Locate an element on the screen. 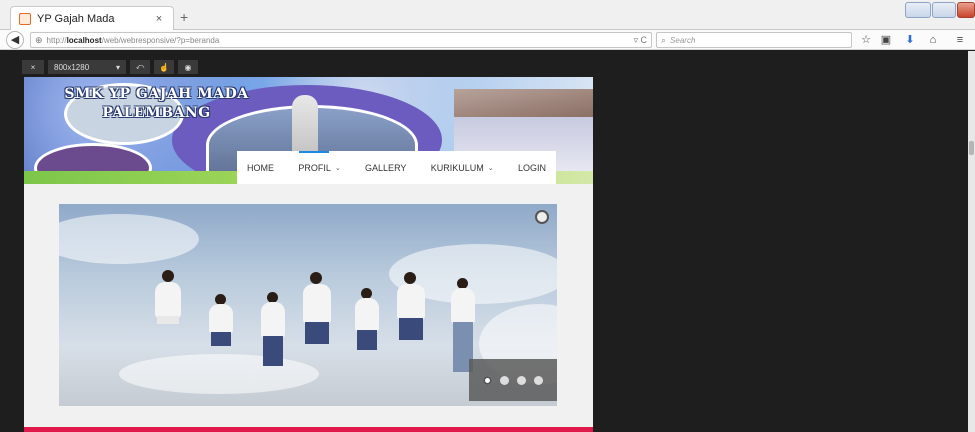 The width and height of the screenshot is (975, 432). scrollbar is located at coordinates (971, 241).